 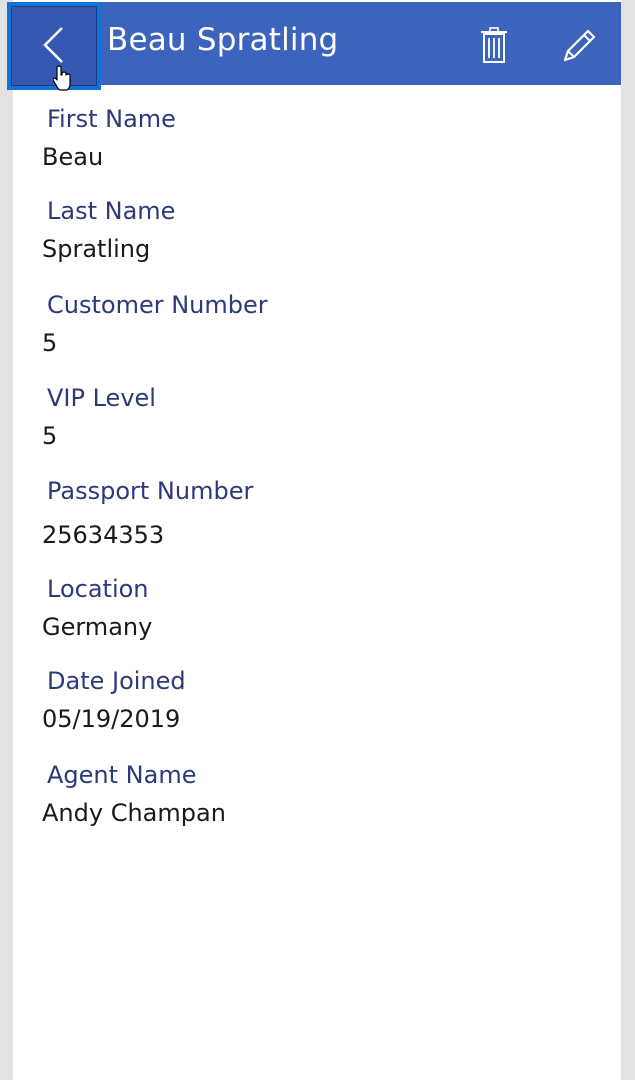 What do you see at coordinates (111, 119) in the screenshot?
I see `field-label: First Name` at bounding box center [111, 119].